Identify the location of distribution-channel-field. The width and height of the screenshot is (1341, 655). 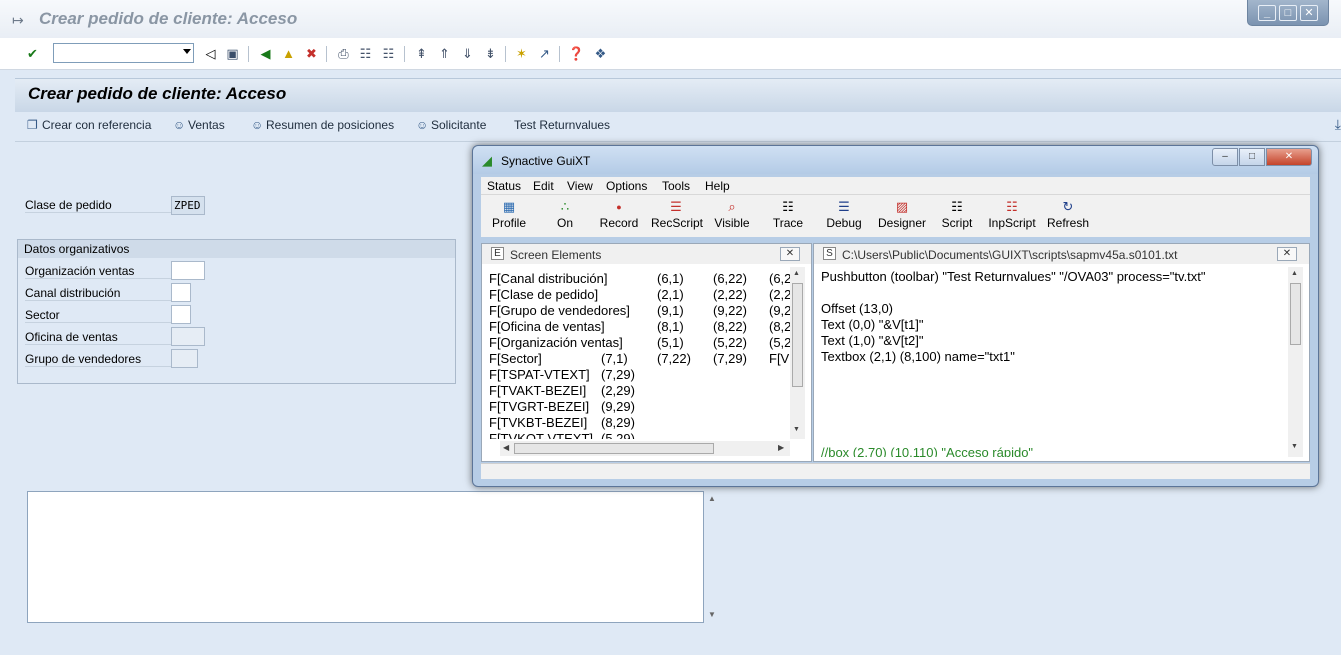
(181, 292).